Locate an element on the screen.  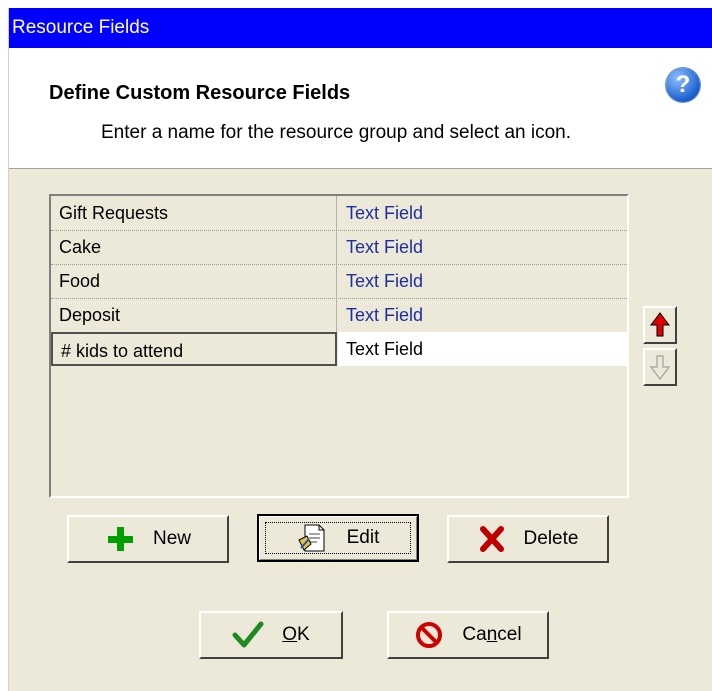
focus-rectangle is located at coordinates (338, 538).